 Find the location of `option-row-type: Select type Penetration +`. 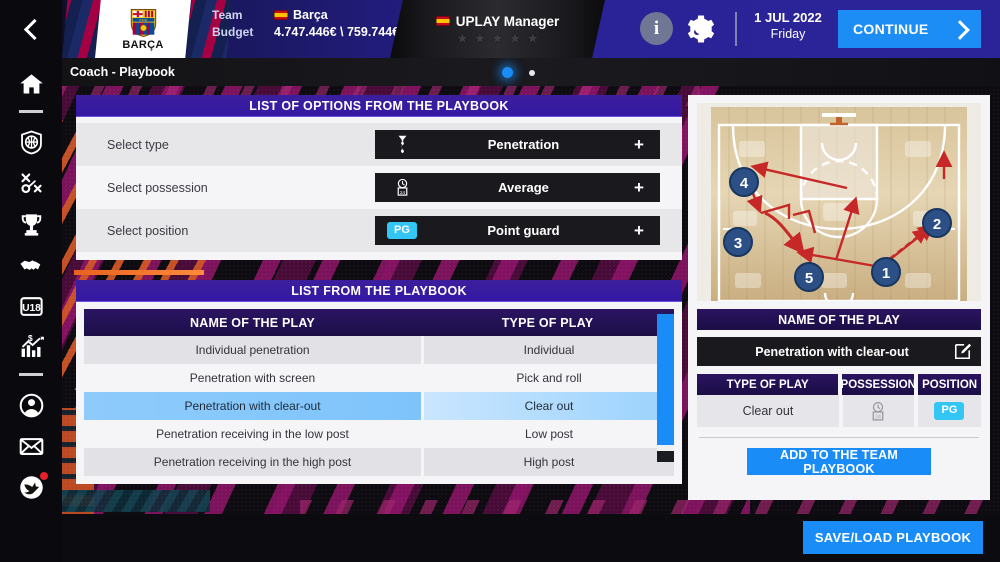

option-row-type: Select type Penetration + is located at coordinates (379, 144).